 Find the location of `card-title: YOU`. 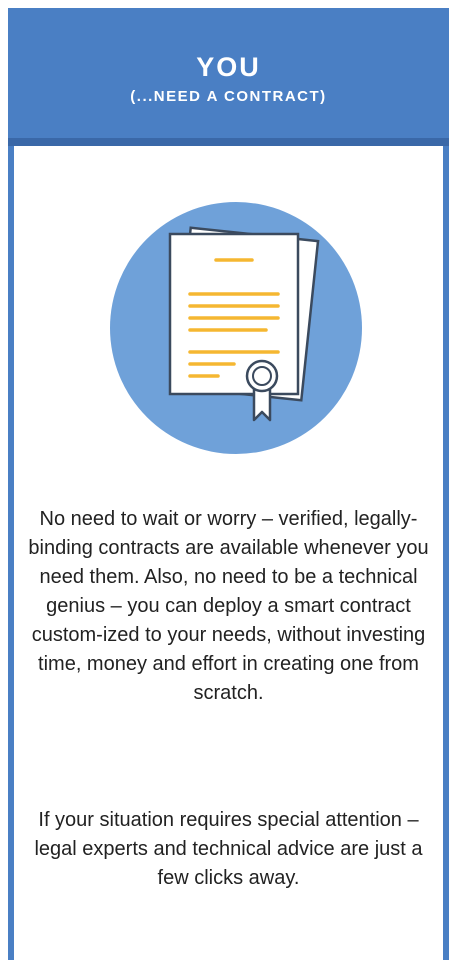

card-title: YOU is located at coordinates (228, 67).